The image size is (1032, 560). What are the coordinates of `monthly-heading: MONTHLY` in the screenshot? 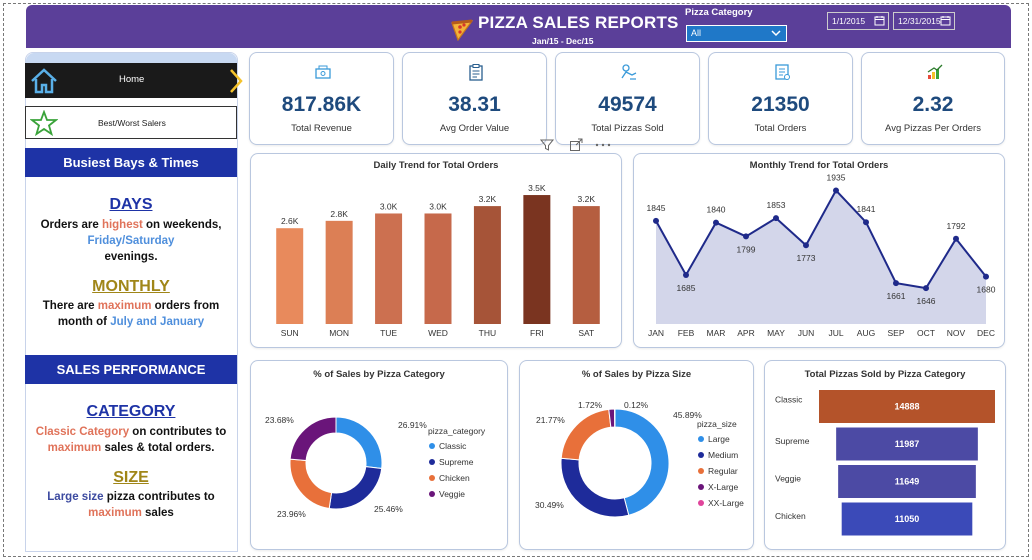 It's located at (131, 286).